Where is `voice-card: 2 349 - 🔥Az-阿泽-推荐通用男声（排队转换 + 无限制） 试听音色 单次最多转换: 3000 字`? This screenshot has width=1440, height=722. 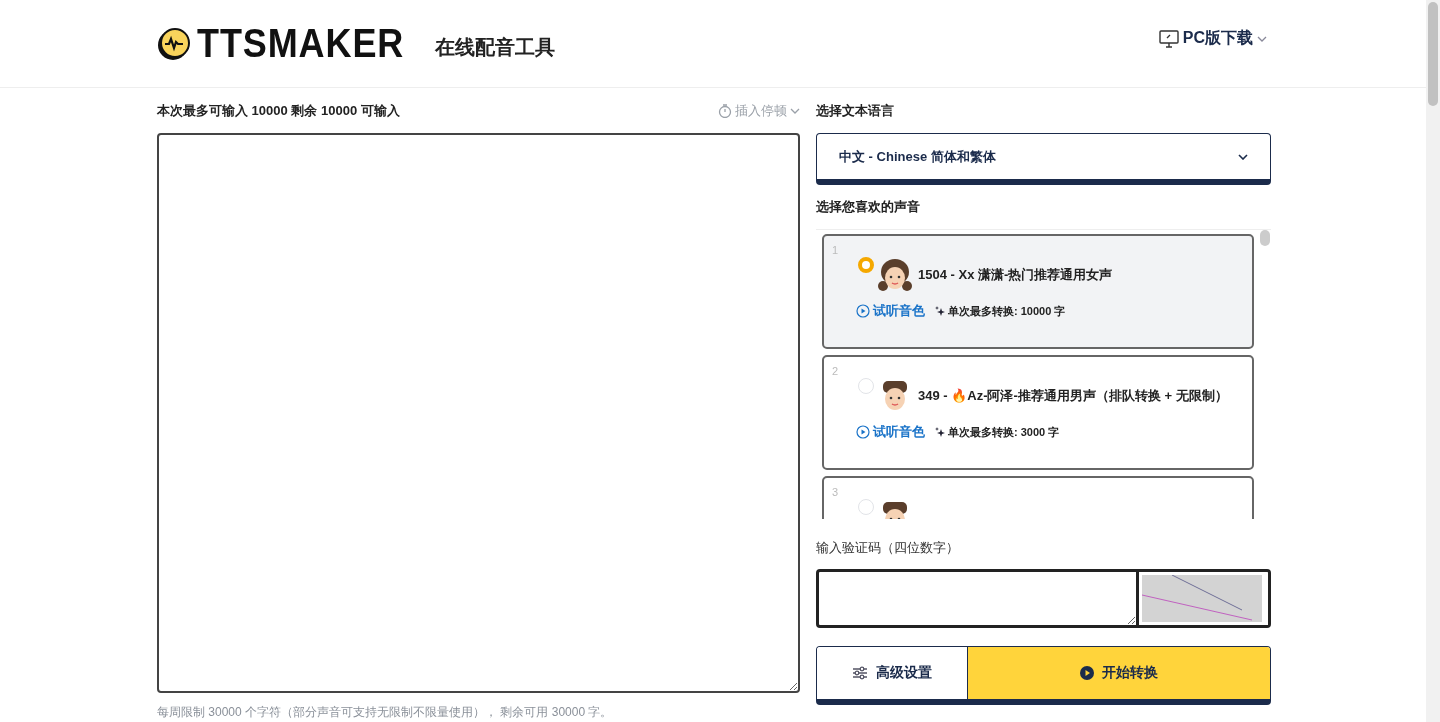 voice-card: 2 349 - 🔥Az-阿泽-推荐通用男声（排队转换 + 无限制） 试听音色 单次最多转换: 3000 字 is located at coordinates (1038, 412).